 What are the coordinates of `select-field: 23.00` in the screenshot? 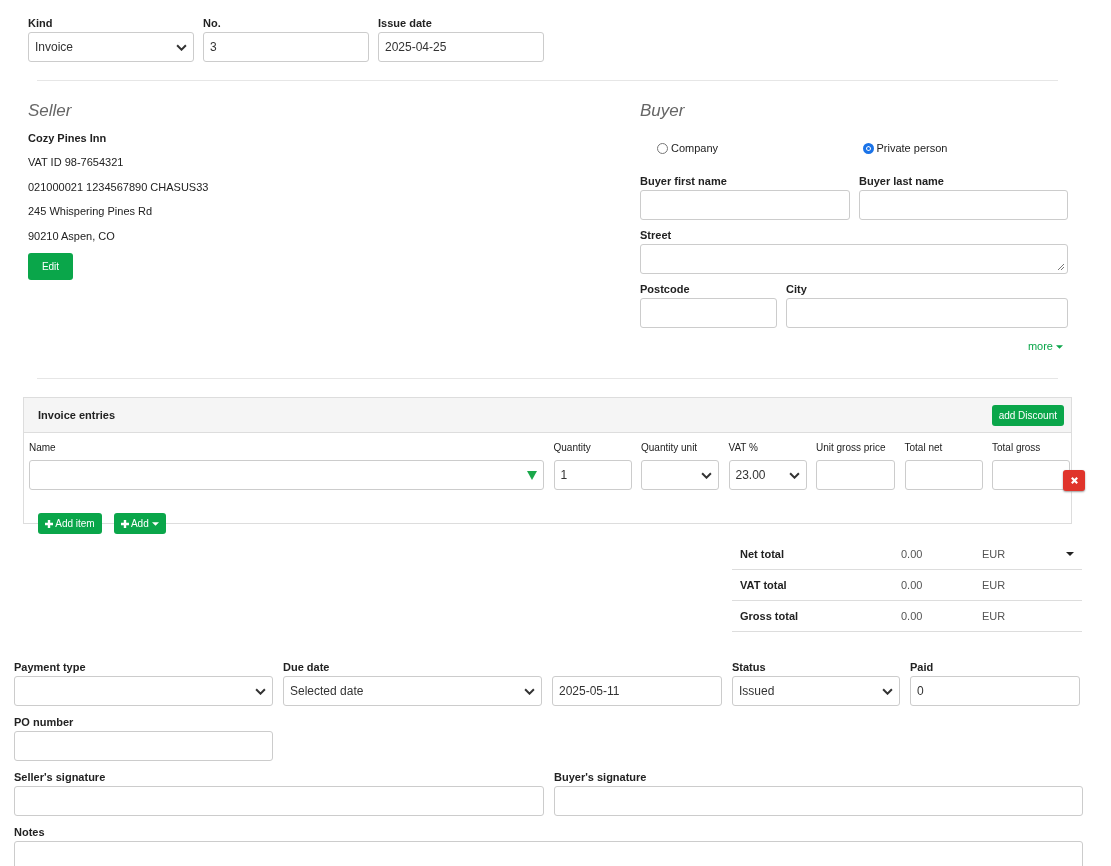 It's located at (767, 475).